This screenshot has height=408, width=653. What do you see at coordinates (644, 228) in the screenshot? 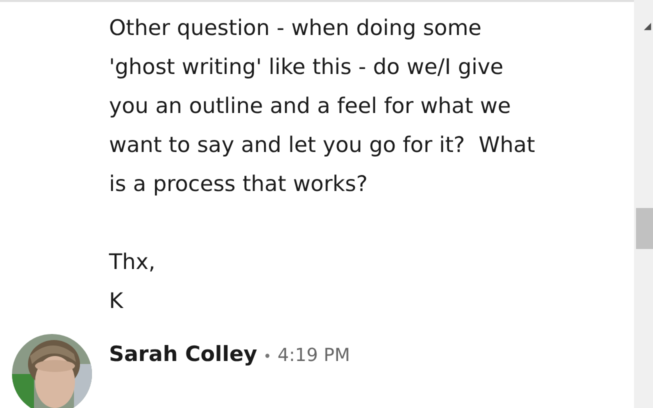
I see `scrollbar-thumb` at bounding box center [644, 228].